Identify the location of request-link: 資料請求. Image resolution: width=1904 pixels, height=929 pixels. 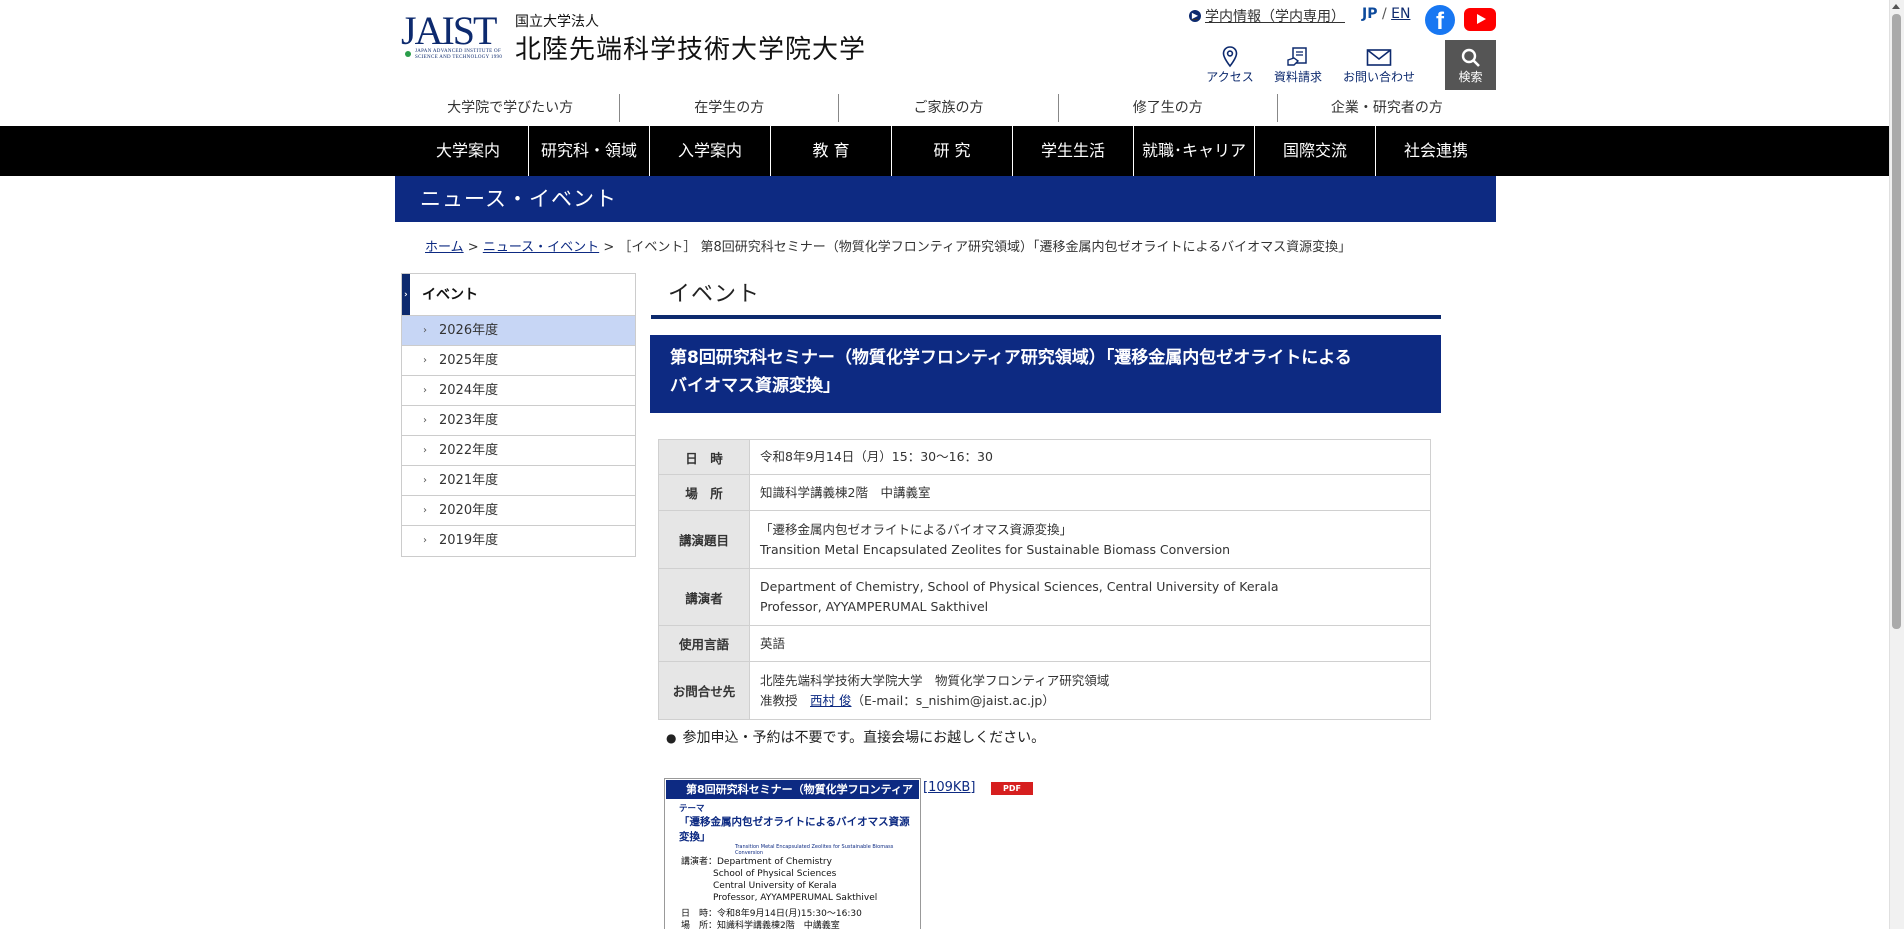
(1298, 65).